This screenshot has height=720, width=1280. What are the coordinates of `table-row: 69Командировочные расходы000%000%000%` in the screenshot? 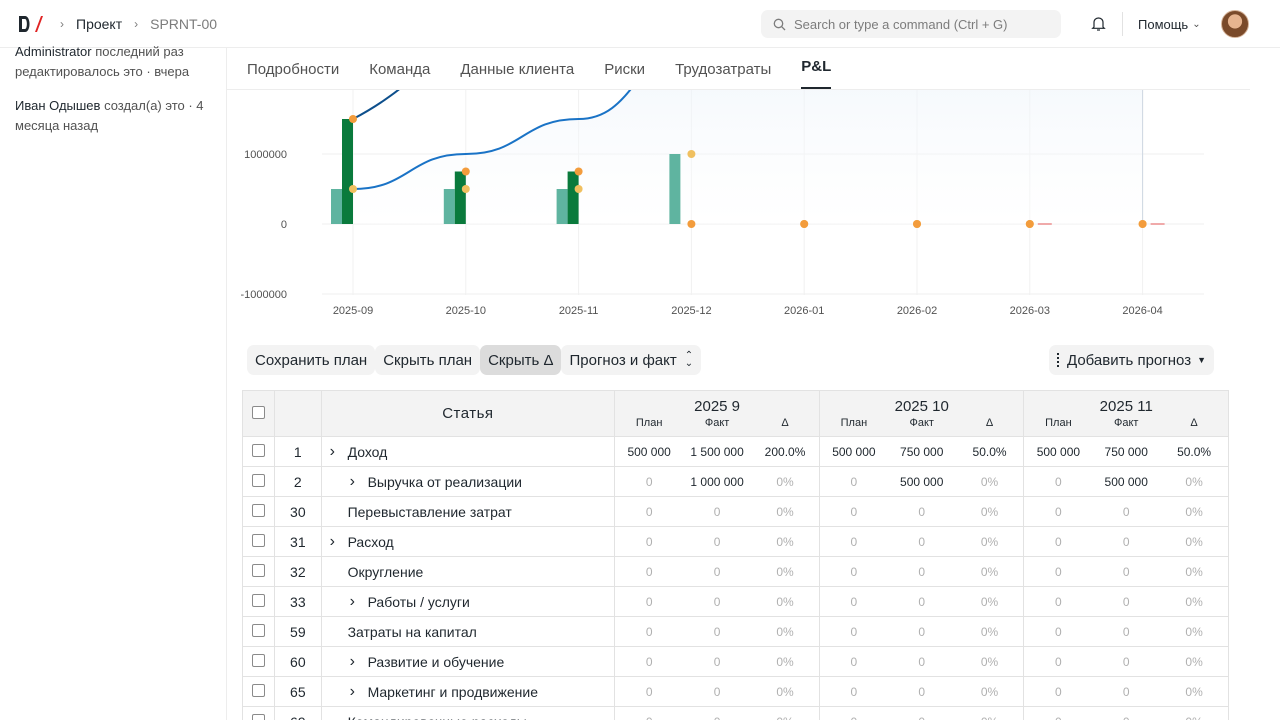 It's located at (735, 713).